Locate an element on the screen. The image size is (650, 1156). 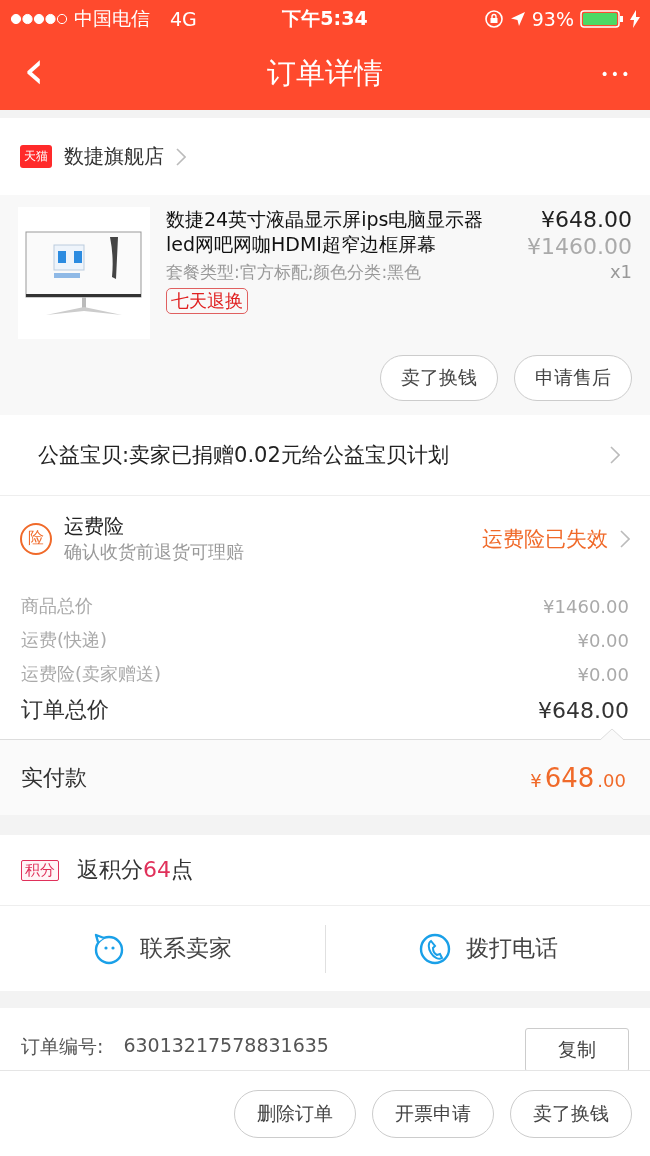
points-text: 返积分64点 is located at coordinates (135, 870).